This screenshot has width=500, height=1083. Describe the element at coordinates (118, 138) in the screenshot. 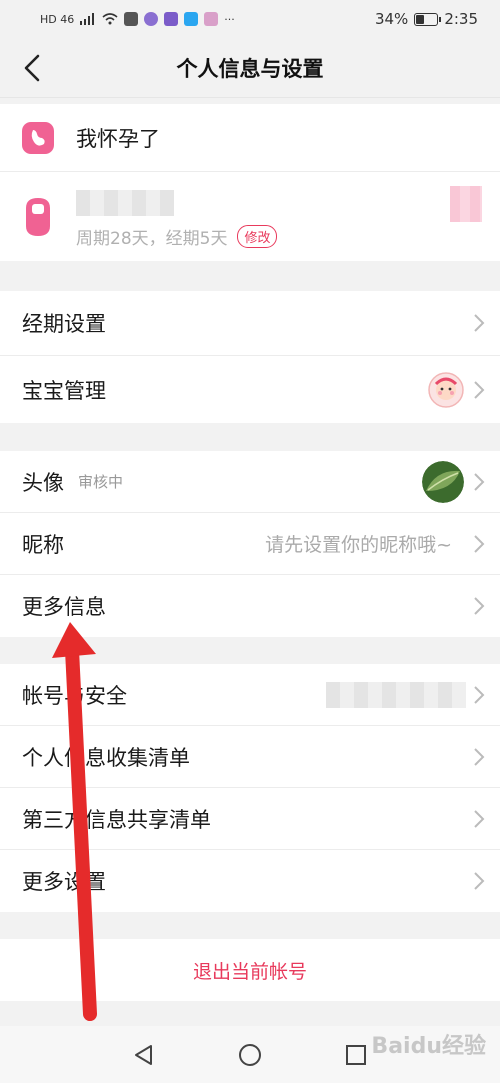

I see `pregnant-label: 我怀孕了` at that location.